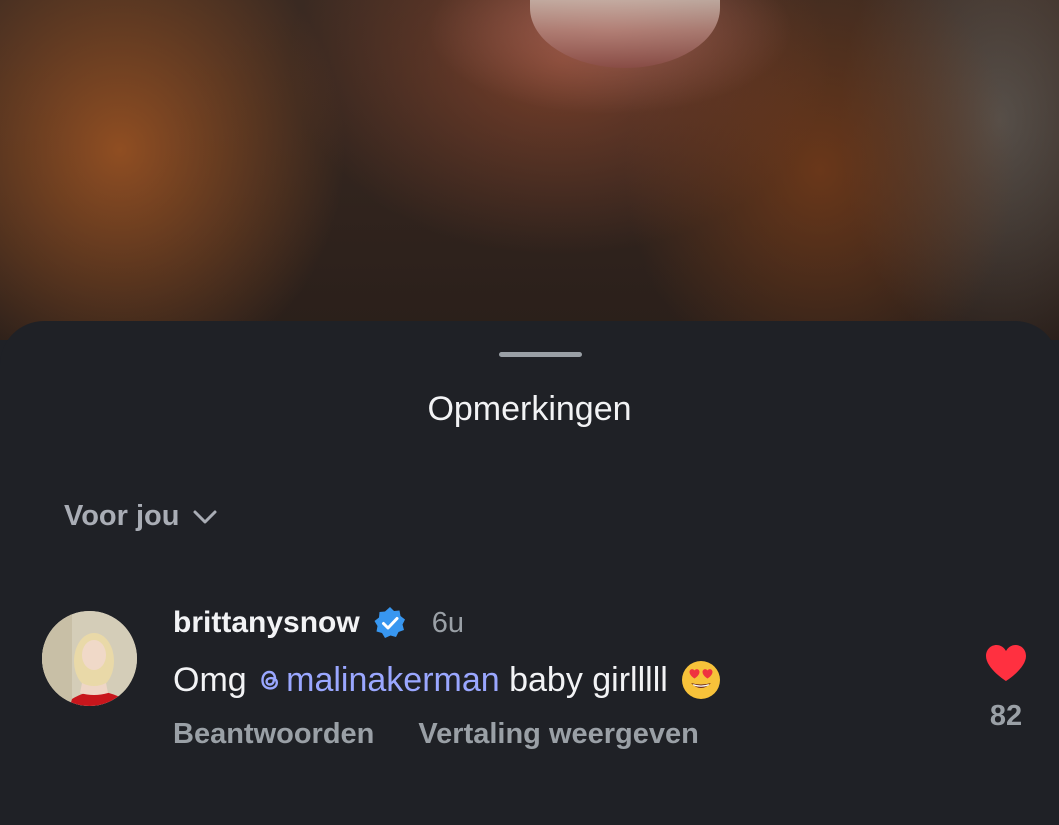 Image resolution: width=1059 pixels, height=825 pixels. I want to click on comment-text: Omg malinakerman baby girlllll, so click(447, 680).